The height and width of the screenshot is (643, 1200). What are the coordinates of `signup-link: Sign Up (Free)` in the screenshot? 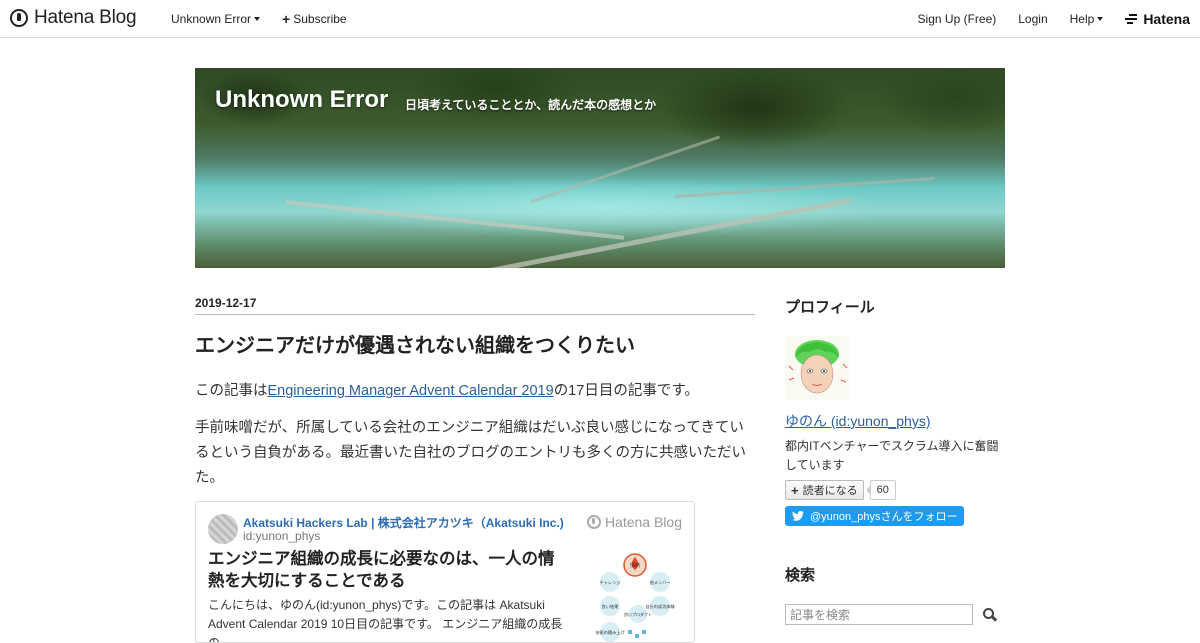 It's located at (957, 19).